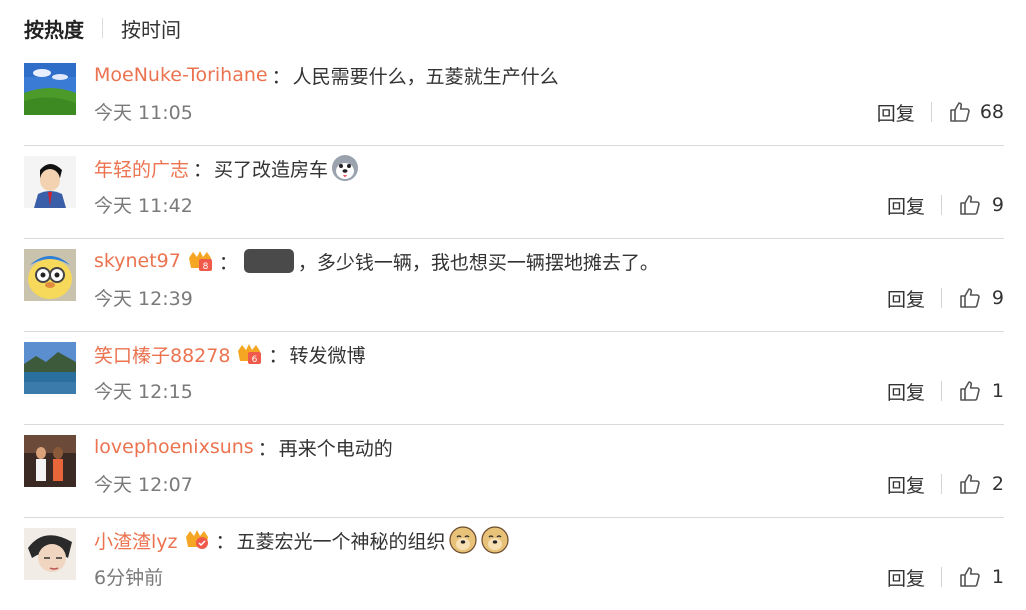  I want to click on svg-text: 8, so click(205, 267).